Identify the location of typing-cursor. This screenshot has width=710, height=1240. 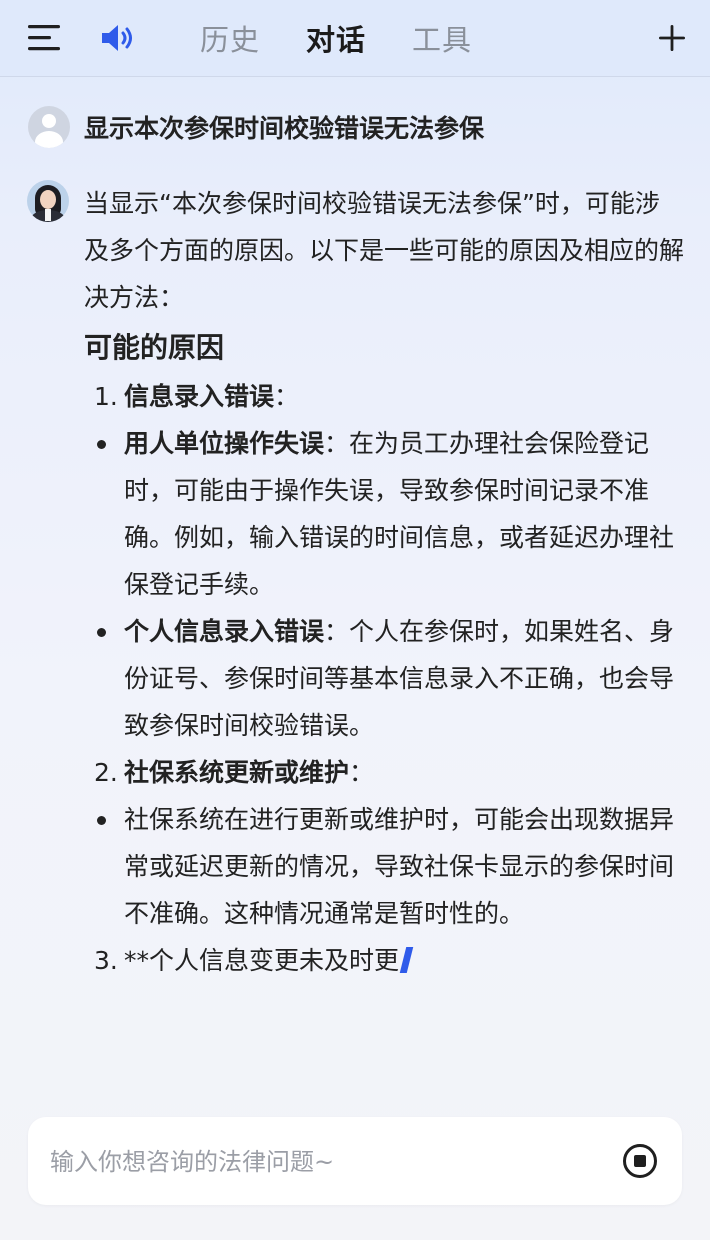
(406, 960).